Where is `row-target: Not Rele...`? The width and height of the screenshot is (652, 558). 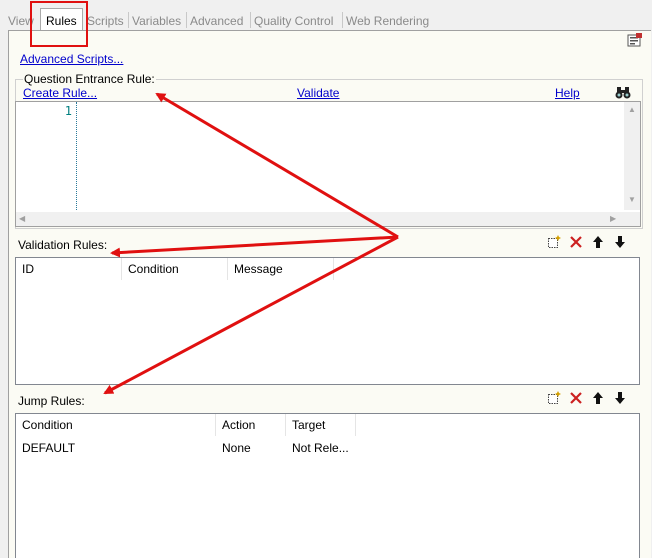 row-target: Not Rele... is located at coordinates (320, 448).